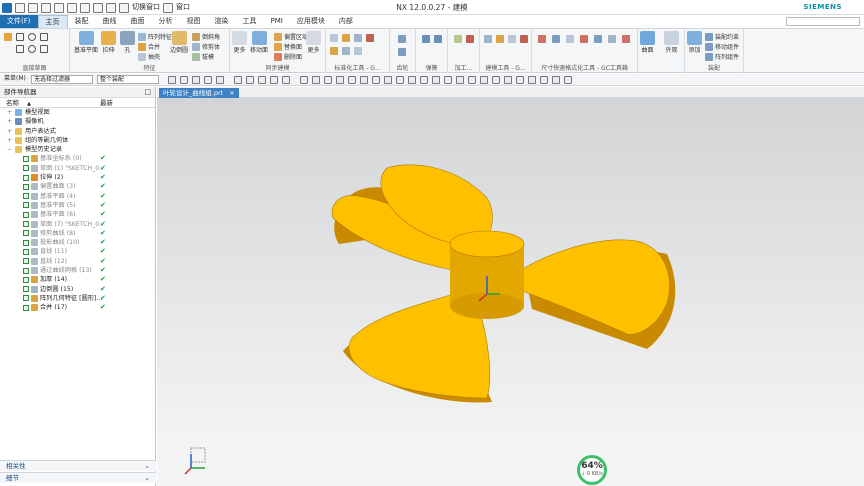  I want to click on tab-3: 曲线, so click(110, 21).